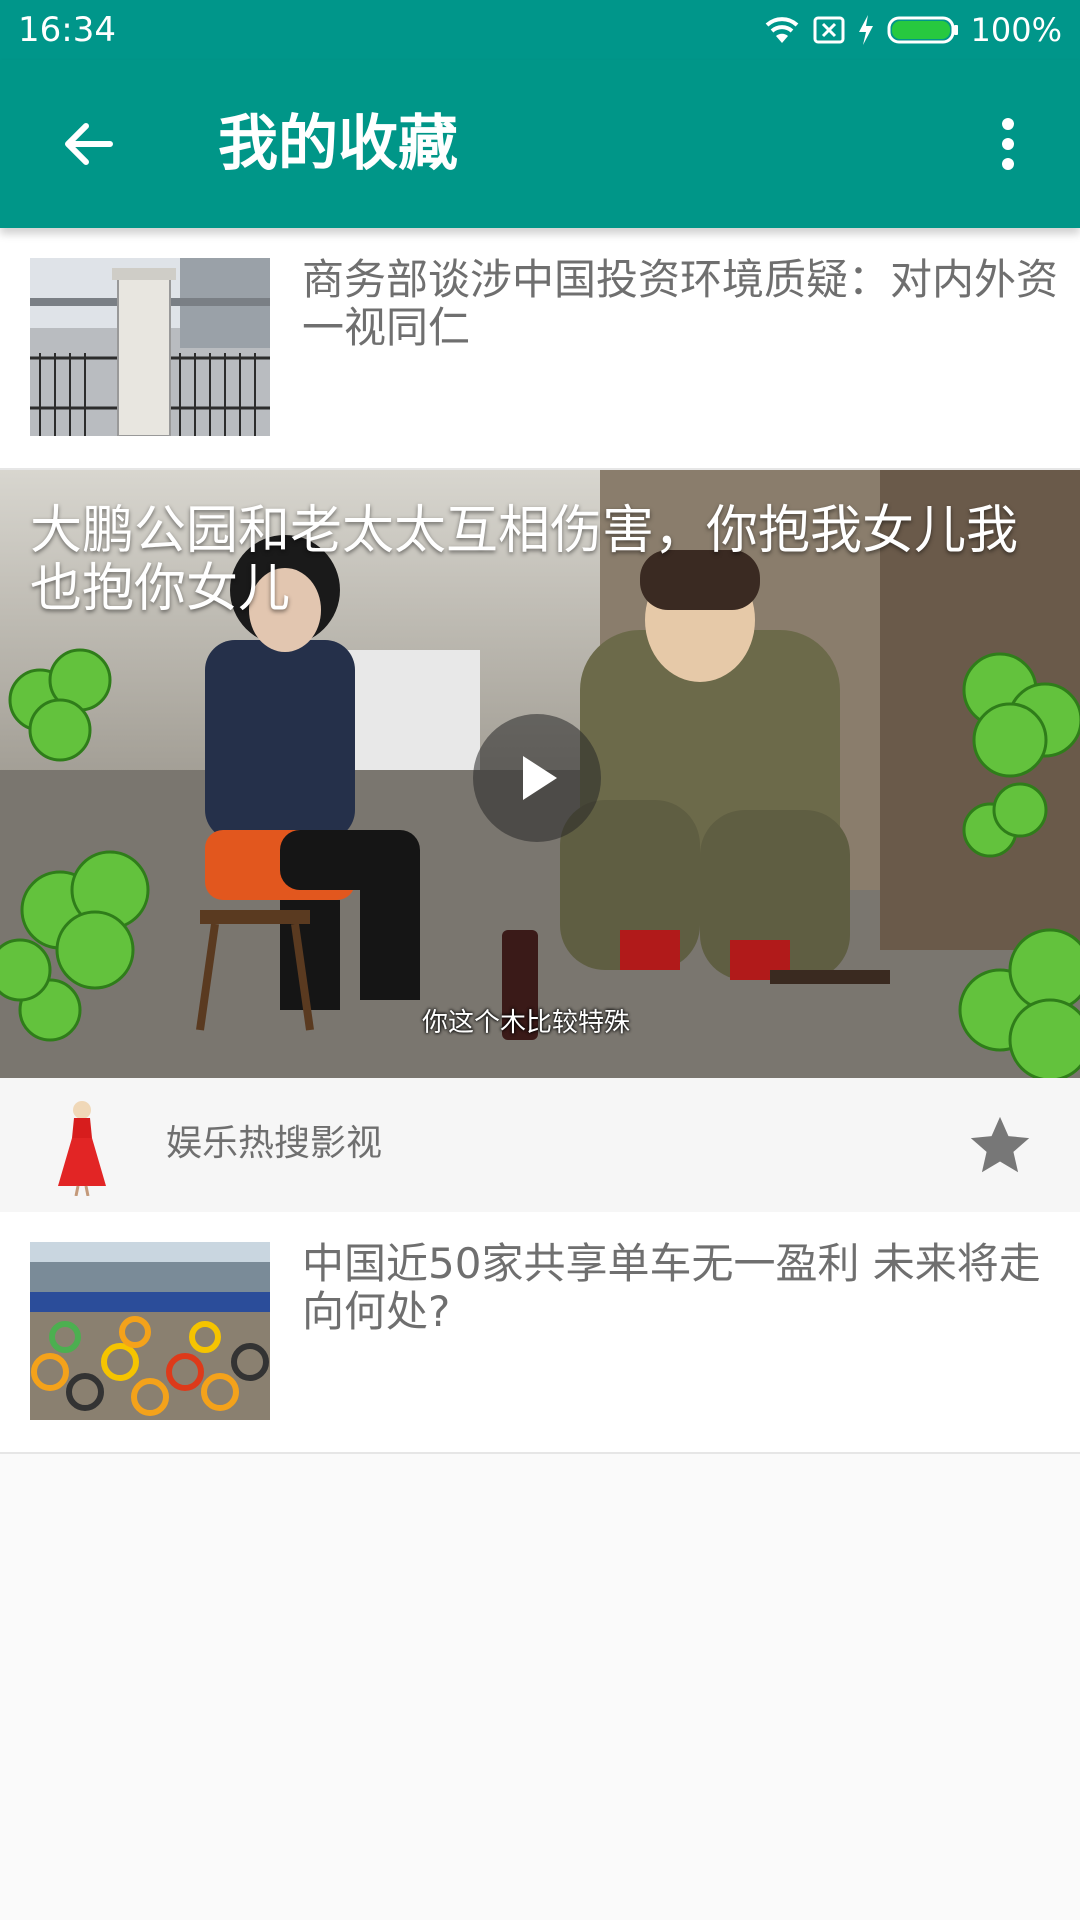 The image size is (1080, 1920). Describe the element at coordinates (1016, 30) in the screenshot. I see `battery-percent: 100%` at that location.